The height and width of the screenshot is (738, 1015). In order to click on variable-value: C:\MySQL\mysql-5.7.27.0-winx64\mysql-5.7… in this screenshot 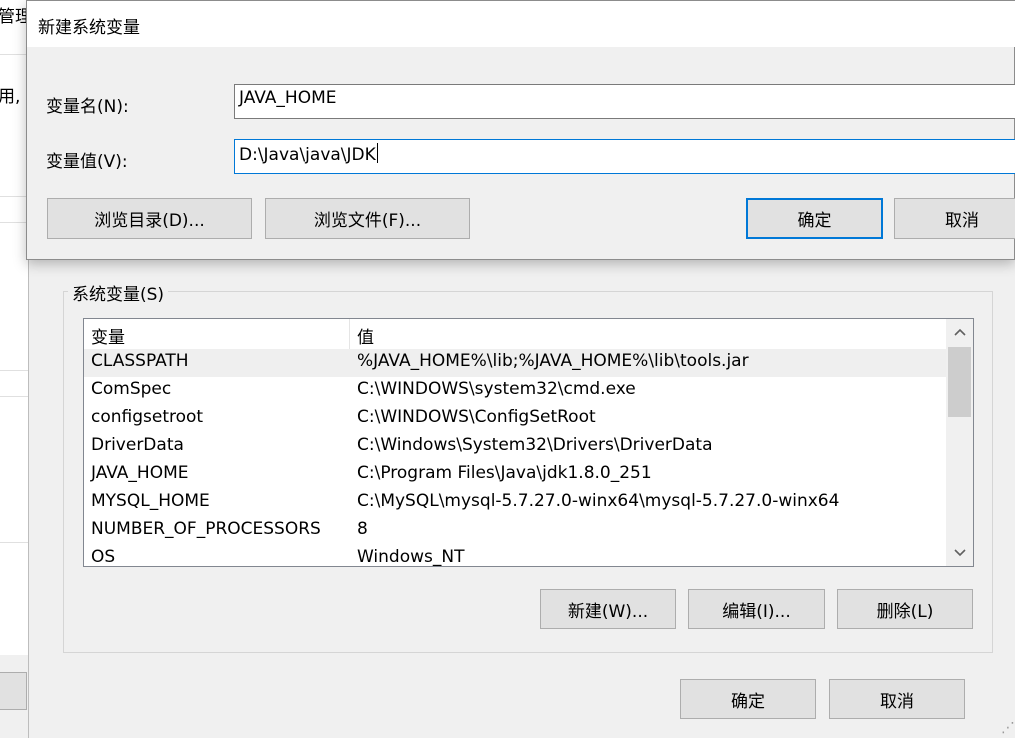, I will do `click(598, 501)`.